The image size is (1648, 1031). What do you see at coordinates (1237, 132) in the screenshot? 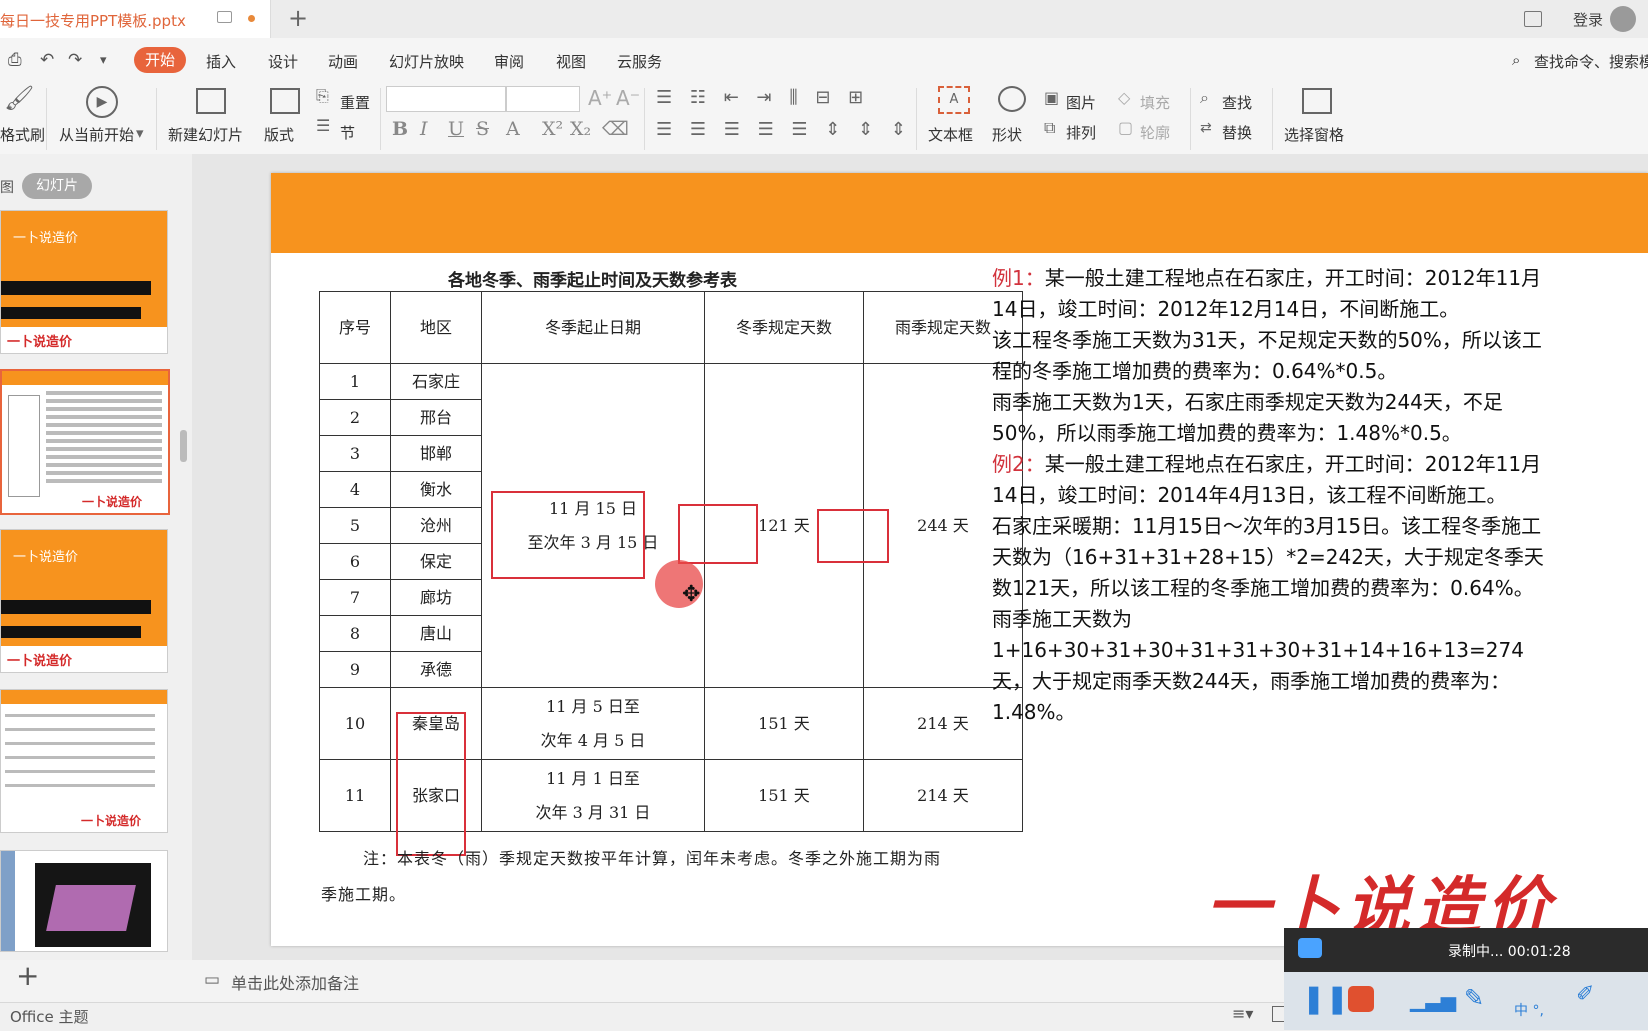
I see `replace-button: 替换` at bounding box center [1237, 132].